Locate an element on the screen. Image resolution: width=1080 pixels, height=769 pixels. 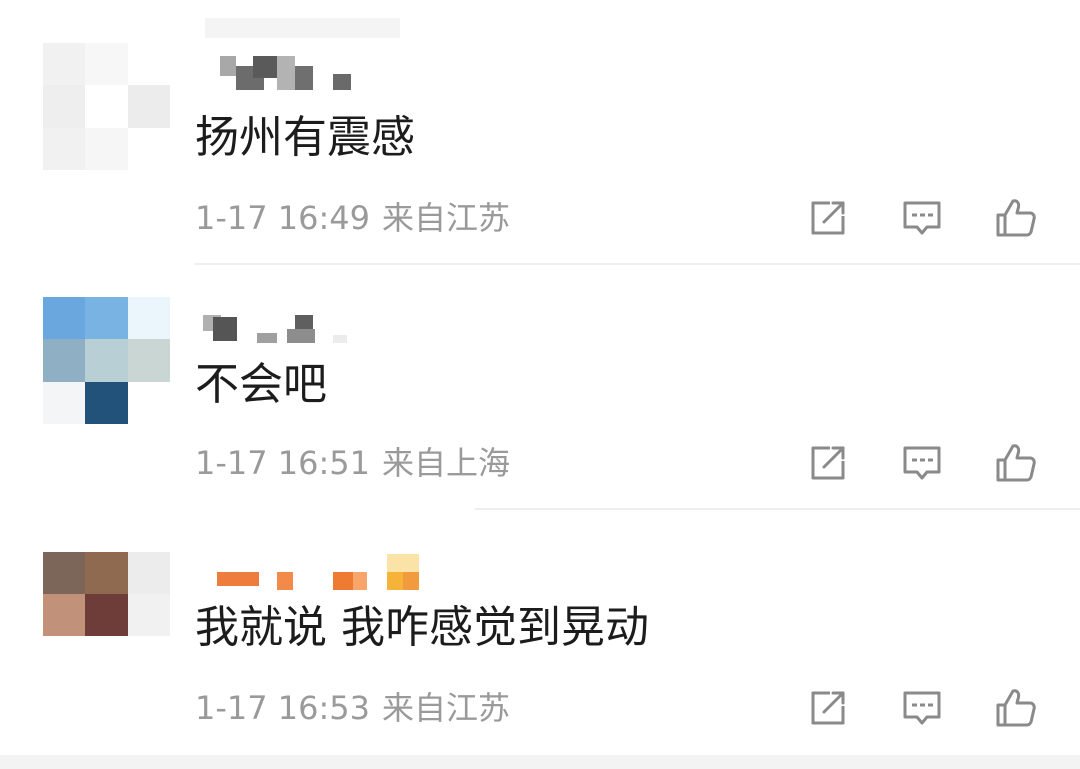
comment-source: 来自上海 is located at coordinates (446, 463).